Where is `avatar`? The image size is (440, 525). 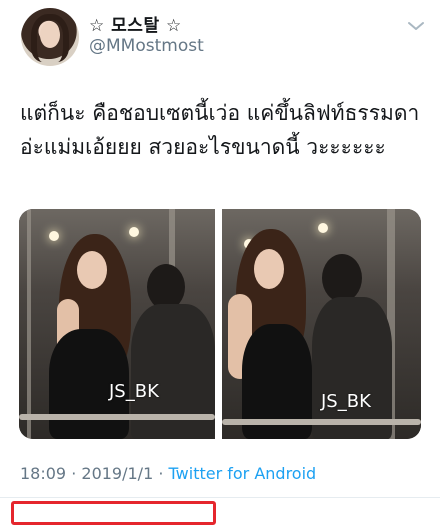
avatar is located at coordinates (50, 37).